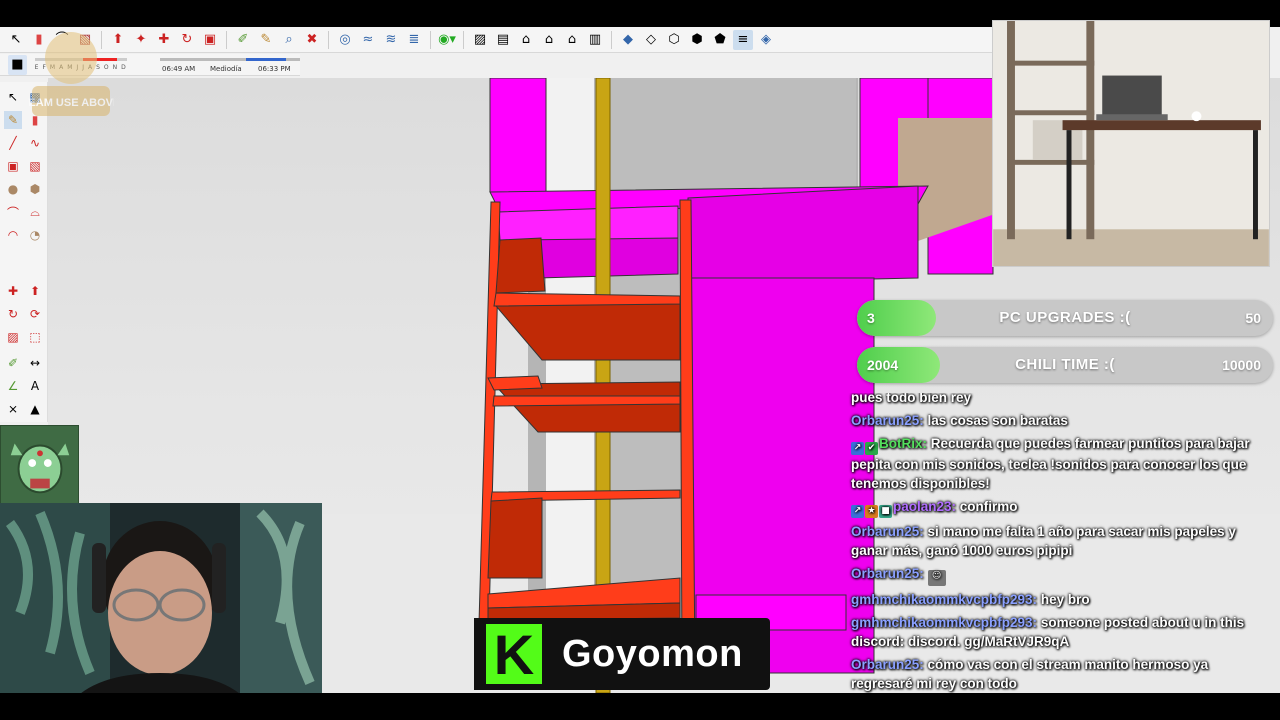 The height and width of the screenshot is (720, 1280). What do you see at coordinates (13, 235) in the screenshot?
I see `three-point-arc-icon: ◠` at bounding box center [13, 235].